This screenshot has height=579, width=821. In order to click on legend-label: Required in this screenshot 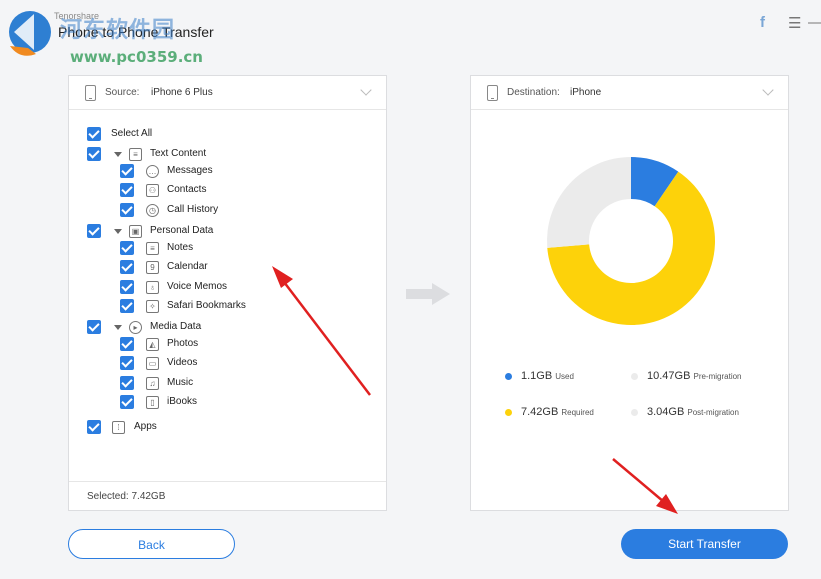, I will do `click(577, 412)`.